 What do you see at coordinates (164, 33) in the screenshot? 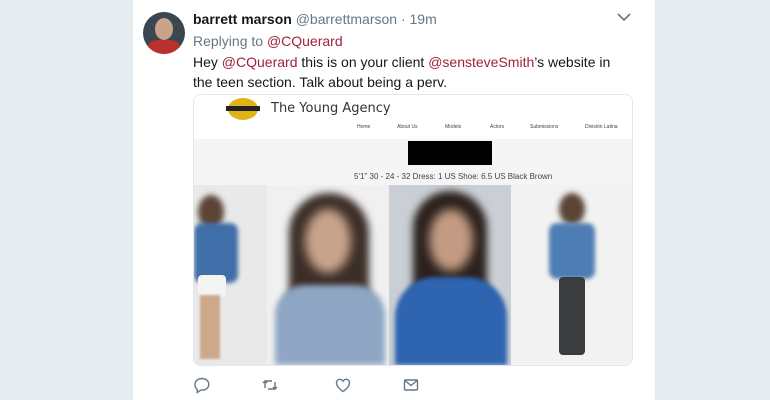
I see `avatar` at bounding box center [164, 33].